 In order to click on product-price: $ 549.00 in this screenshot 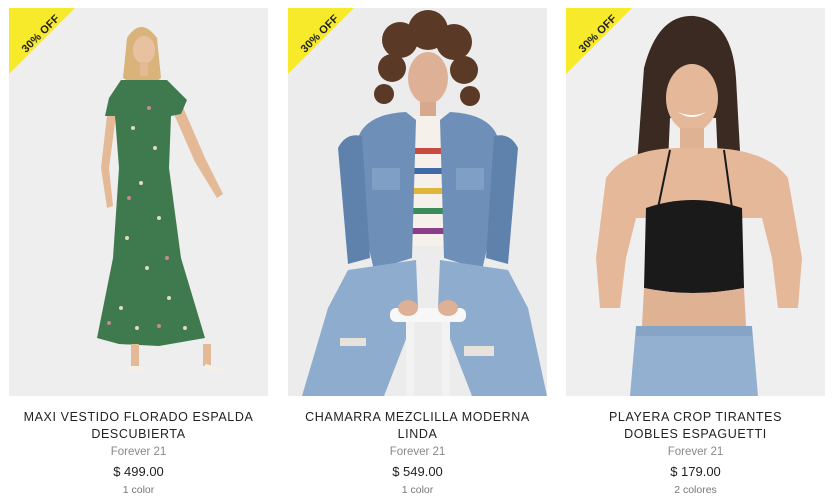, I will do `click(417, 471)`.